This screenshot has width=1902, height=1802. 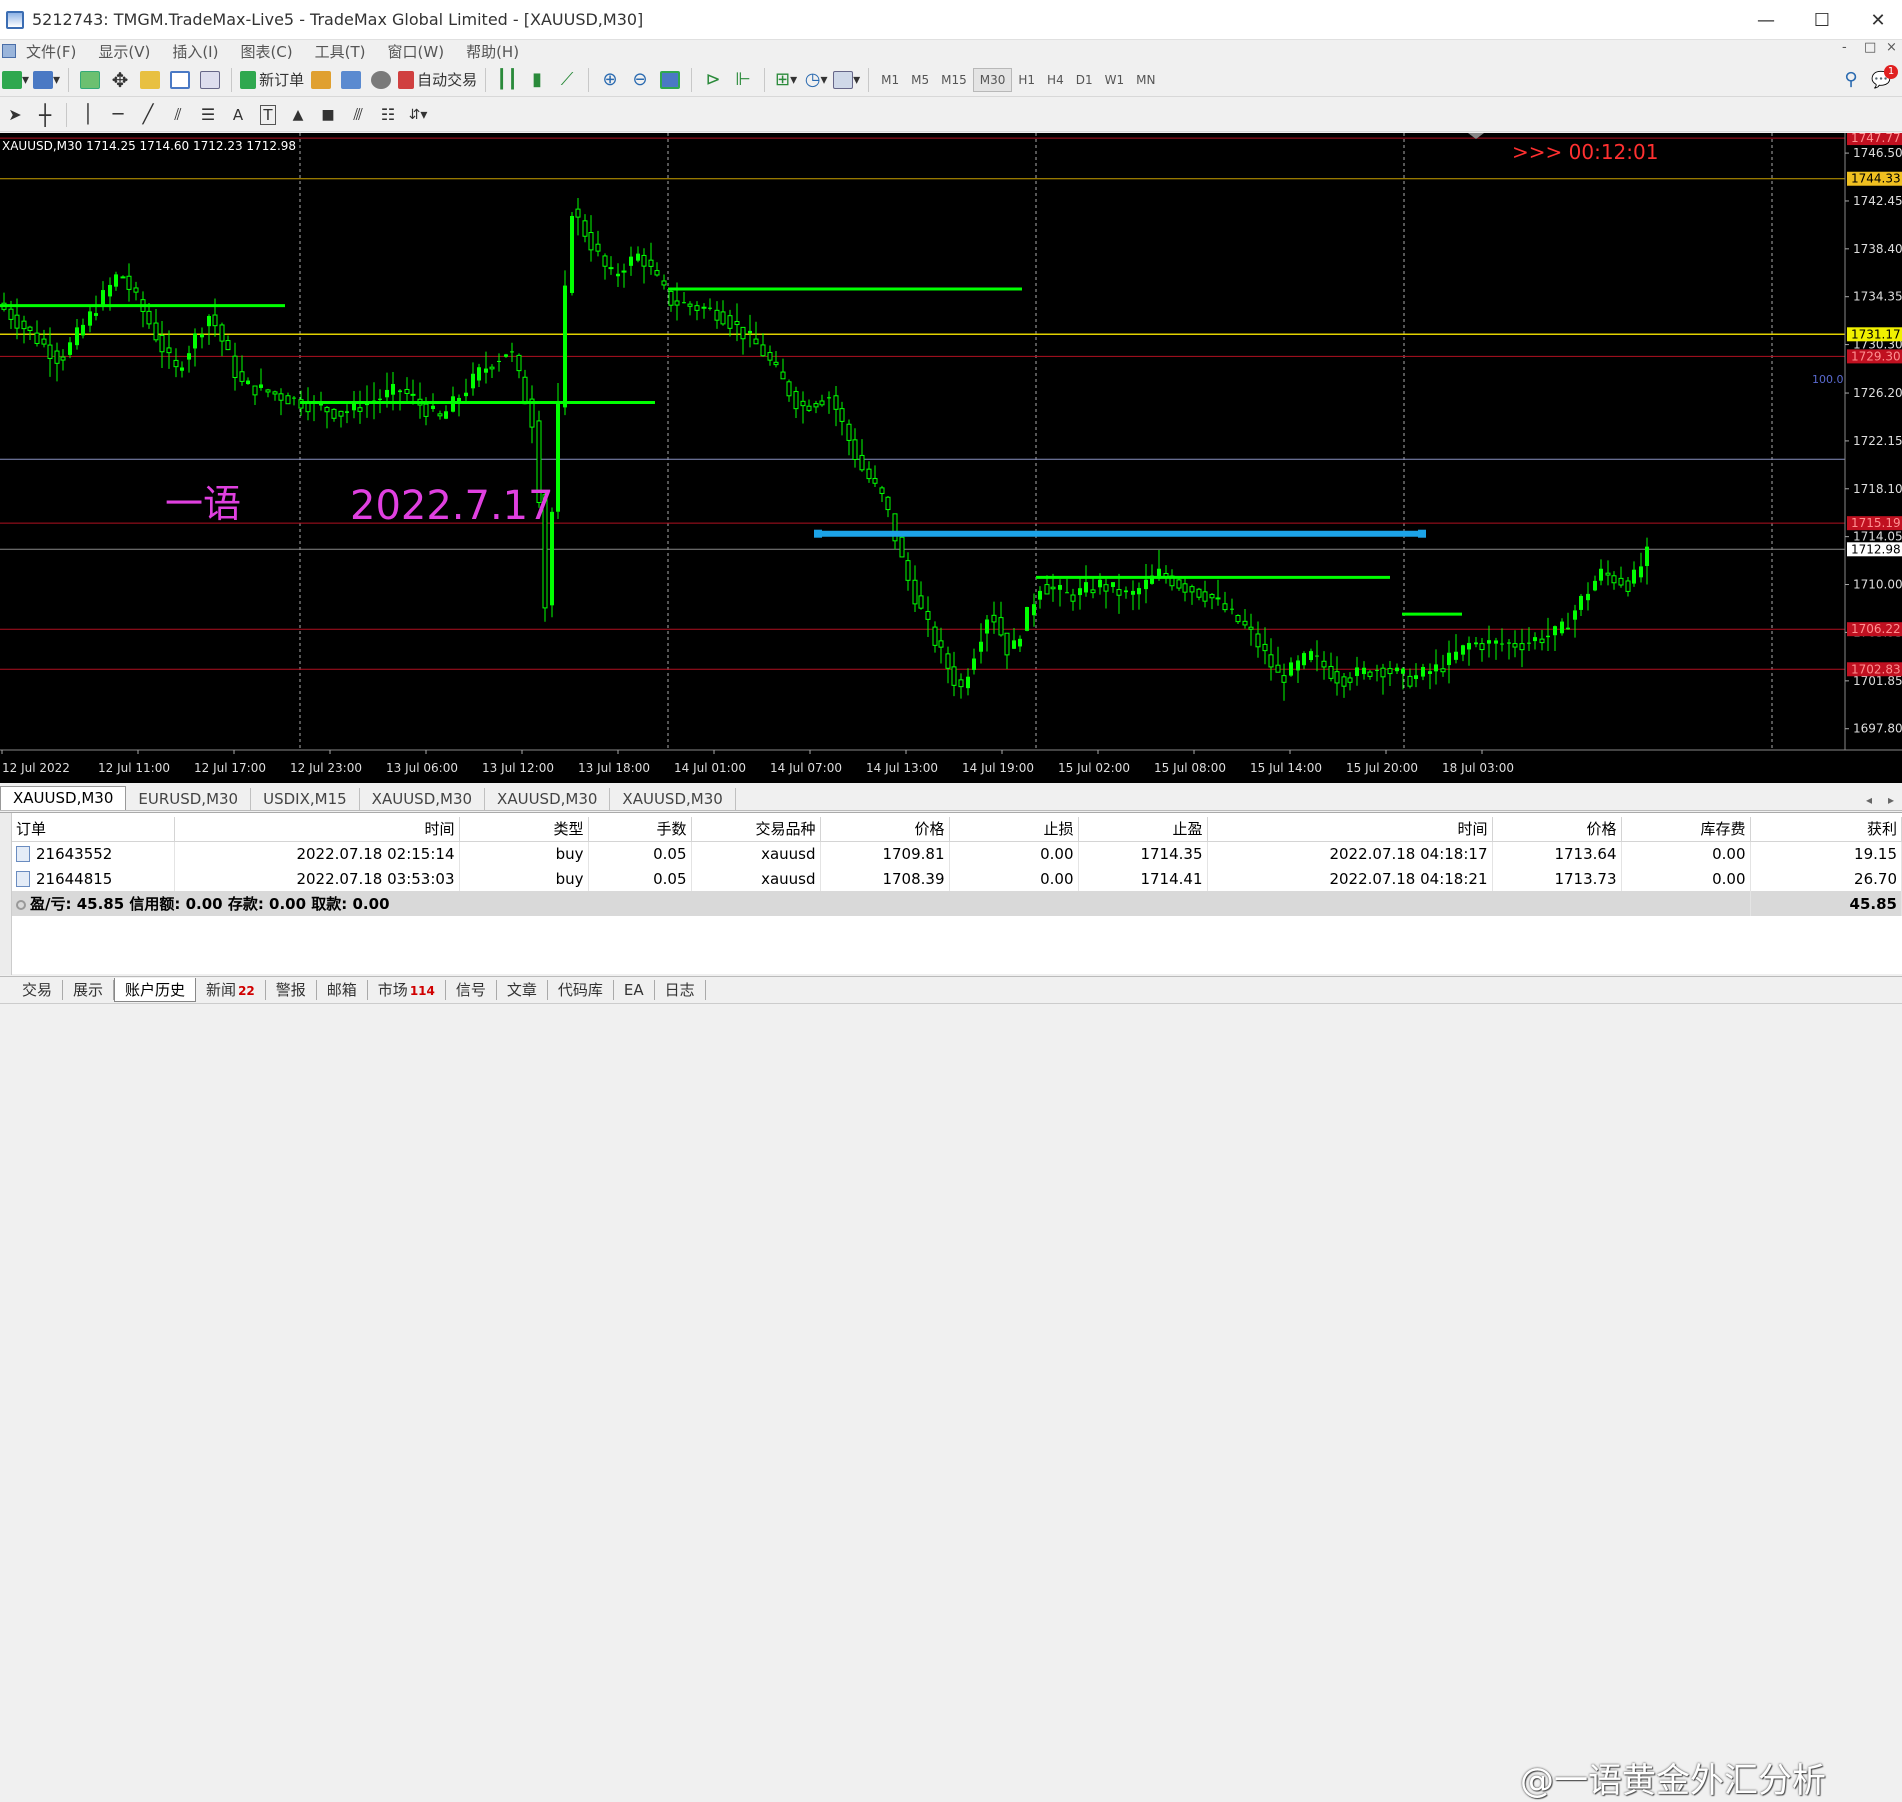 I want to click on col-type: 类型, so click(x=524, y=829).